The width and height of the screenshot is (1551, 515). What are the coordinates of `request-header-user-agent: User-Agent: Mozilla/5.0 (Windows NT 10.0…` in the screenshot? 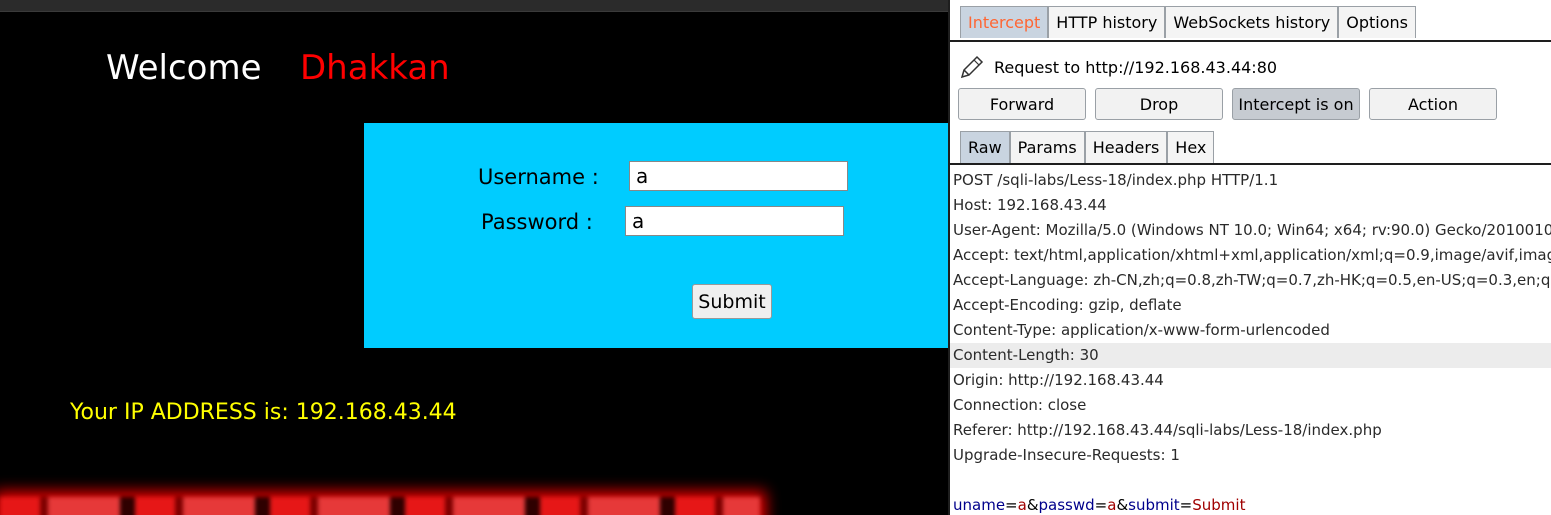 It's located at (1250, 230).